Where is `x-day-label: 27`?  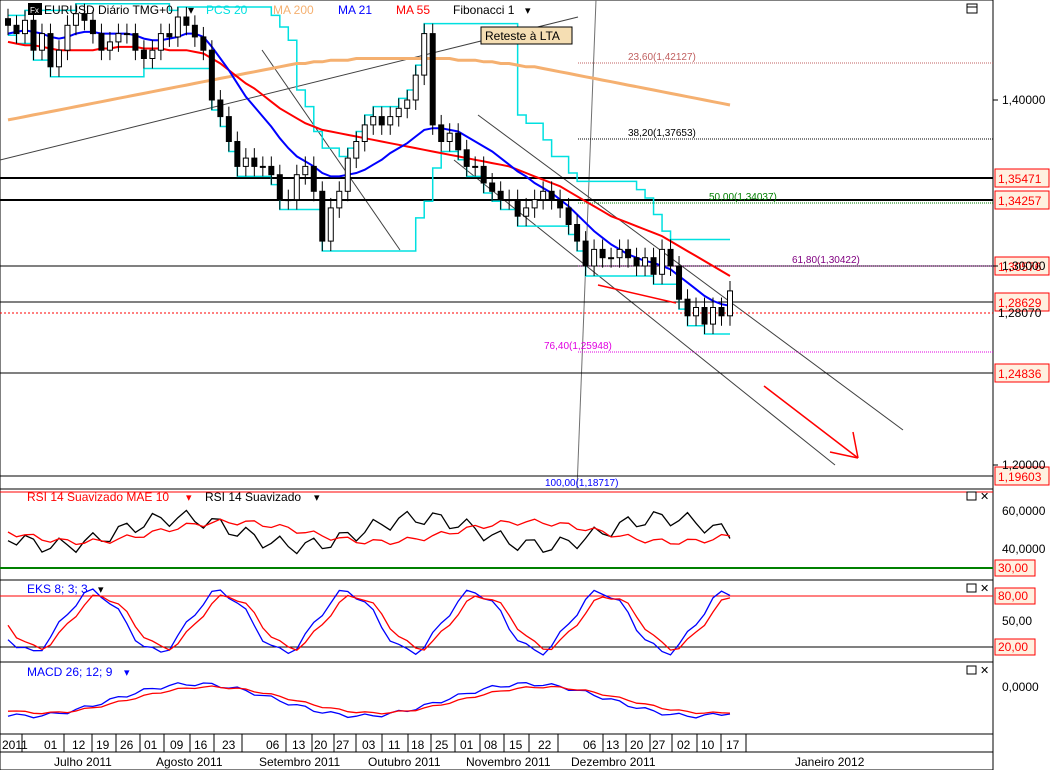 x-day-label: 27 is located at coordinates (659, 745).